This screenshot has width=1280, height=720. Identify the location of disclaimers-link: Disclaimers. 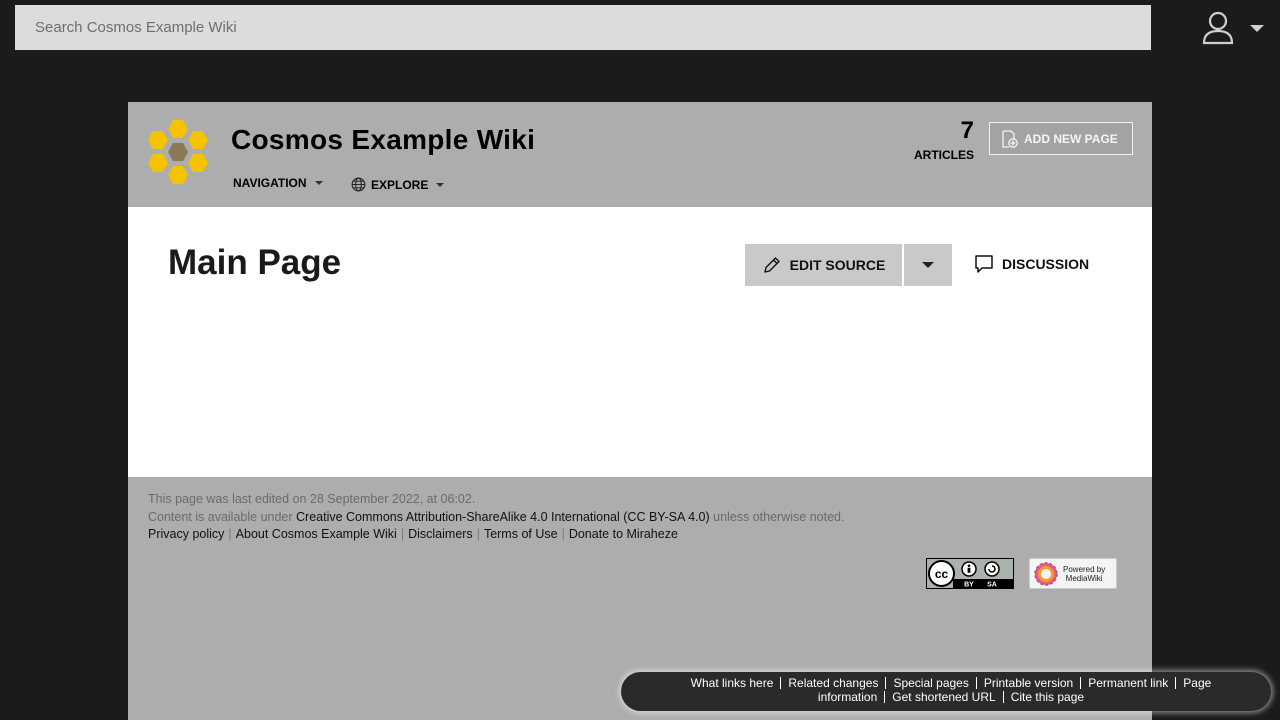
(440, 534).